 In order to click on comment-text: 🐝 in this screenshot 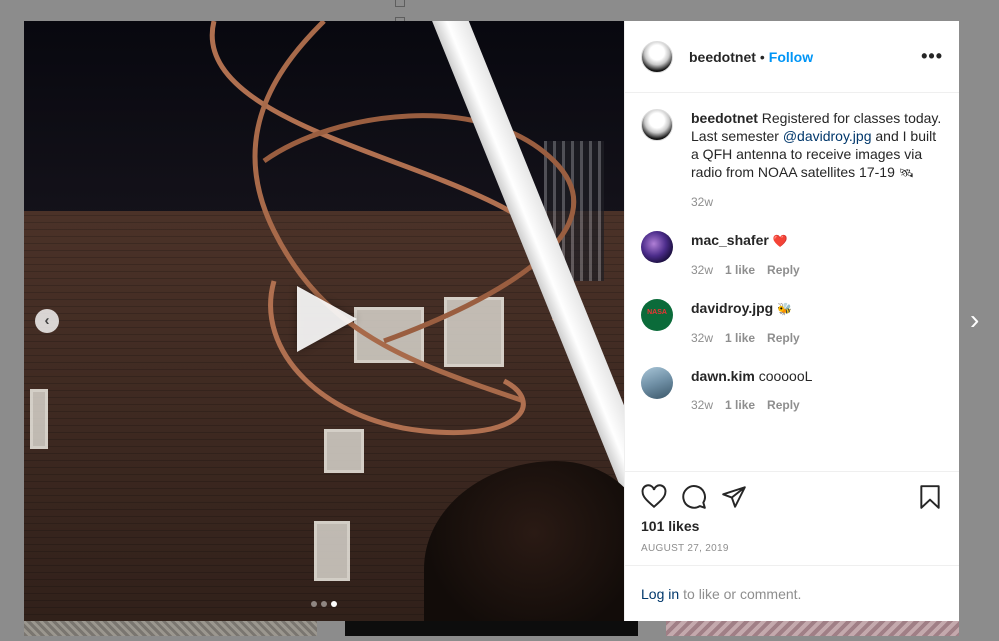, I will do `click(785, 309)`.